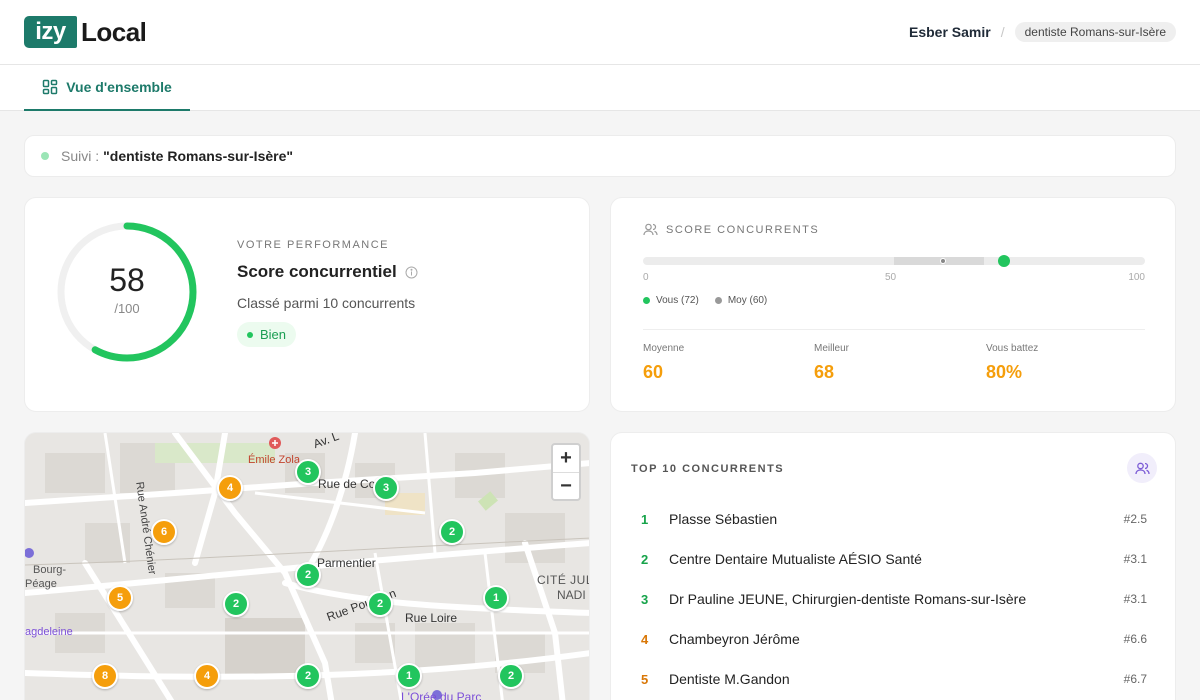  I want to click on user-name: Esber Samir, so click(950, 32).